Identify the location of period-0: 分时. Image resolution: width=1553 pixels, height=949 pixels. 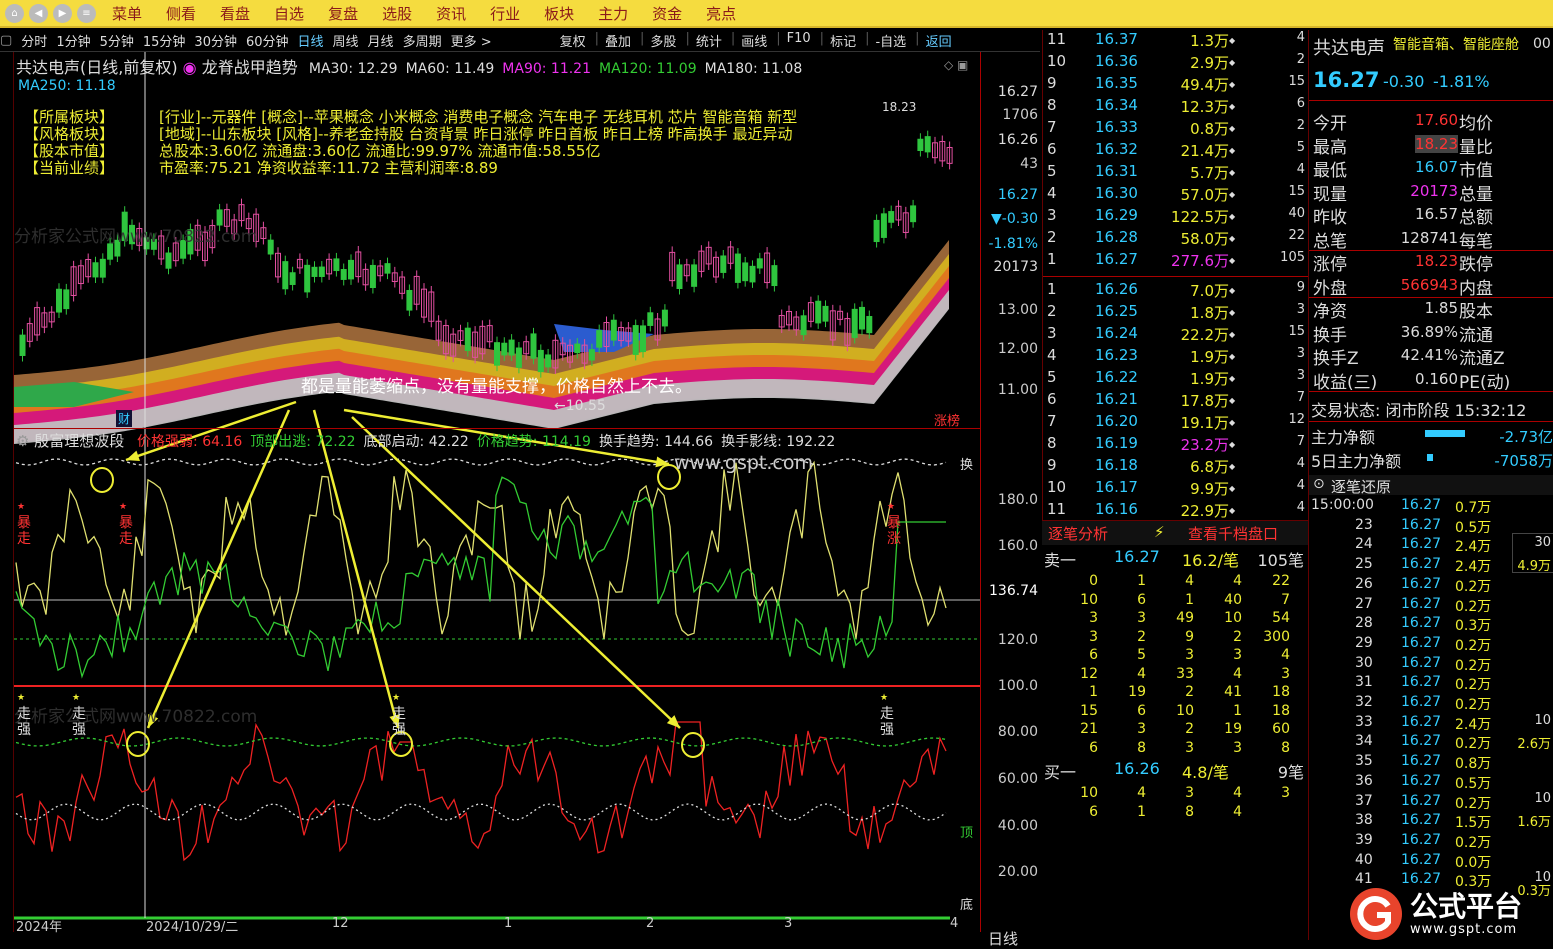
(34, 40).